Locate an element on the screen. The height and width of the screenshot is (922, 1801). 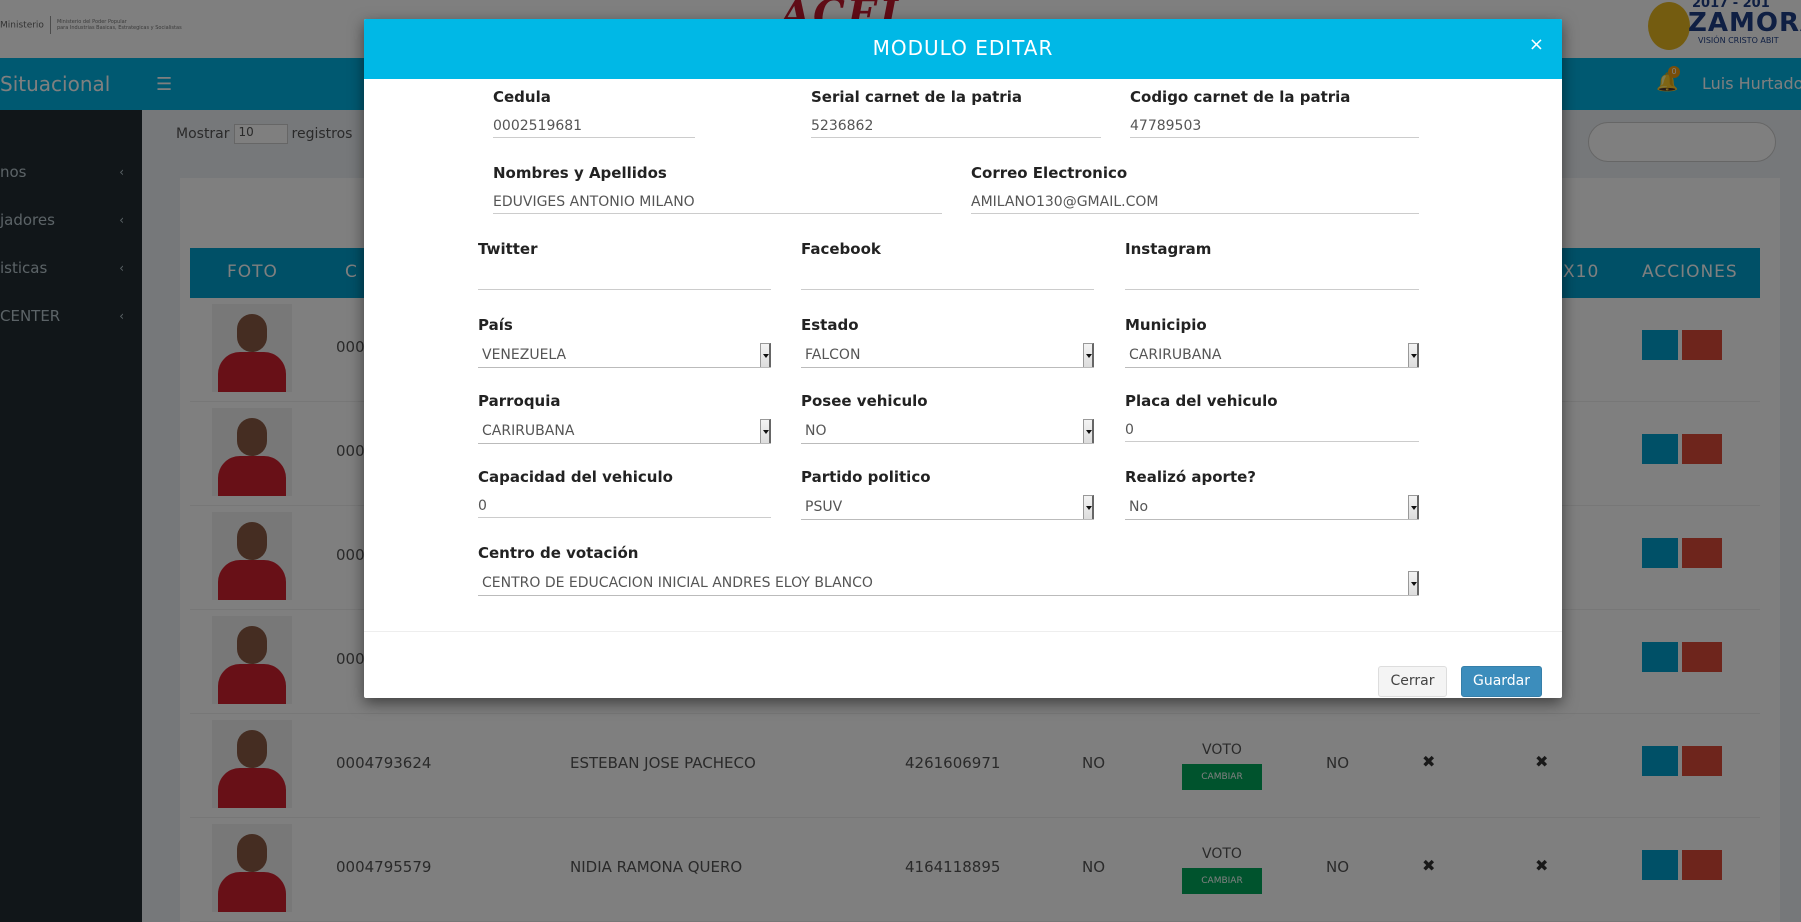
modal-header: MODULO EDITAR × is located at coordinates (963, 49).